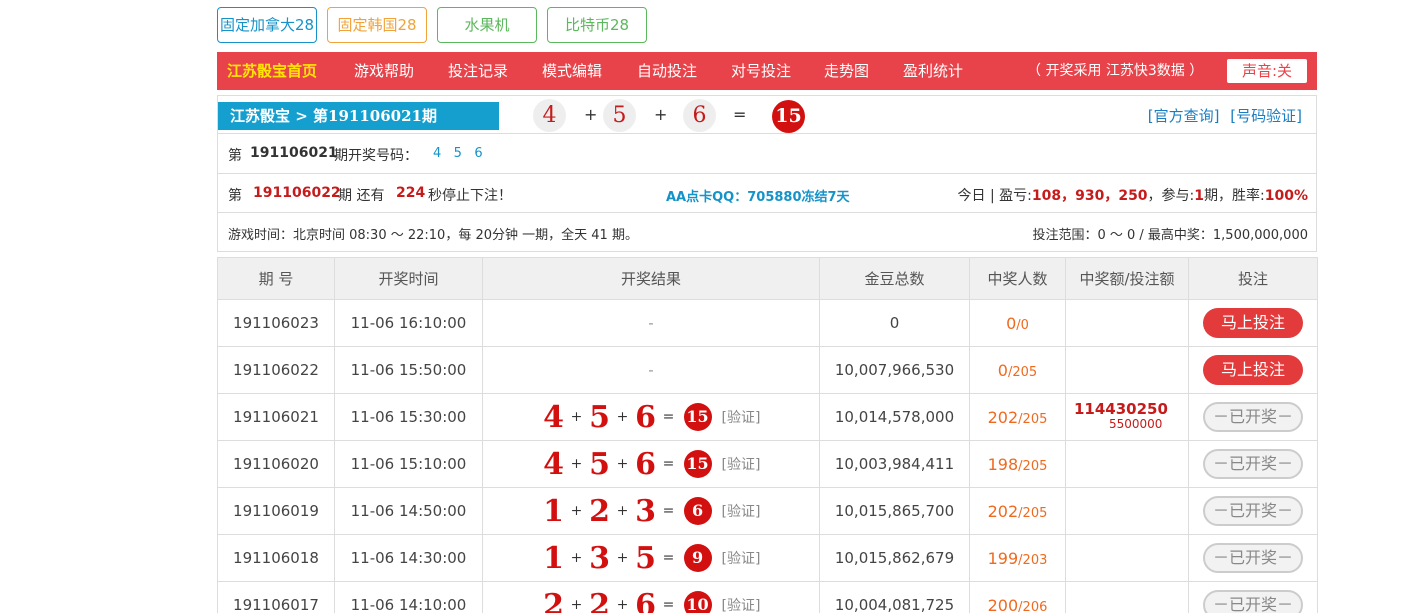 The width and height of the screenshot is (1402, 613). What do you see at coordinates (549, 115) in the screenshot?
I see `latest-number: 4` at bounding box center [549, 115].